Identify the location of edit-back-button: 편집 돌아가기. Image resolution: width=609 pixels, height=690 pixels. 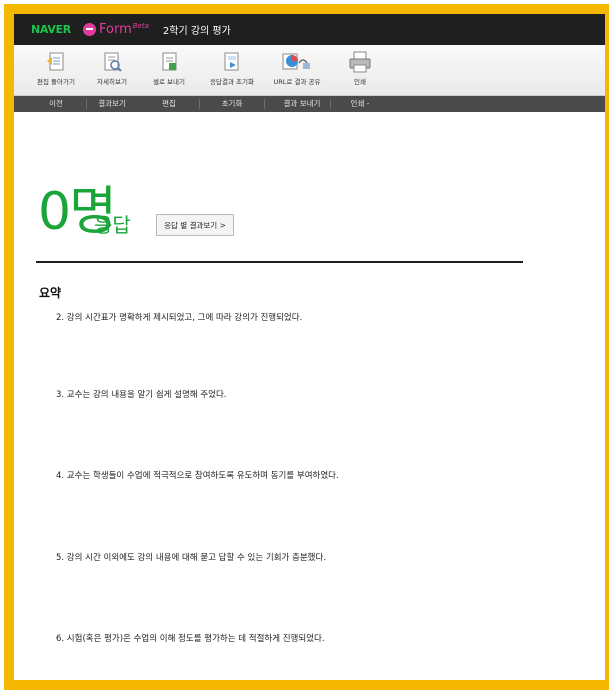
(56, 72).